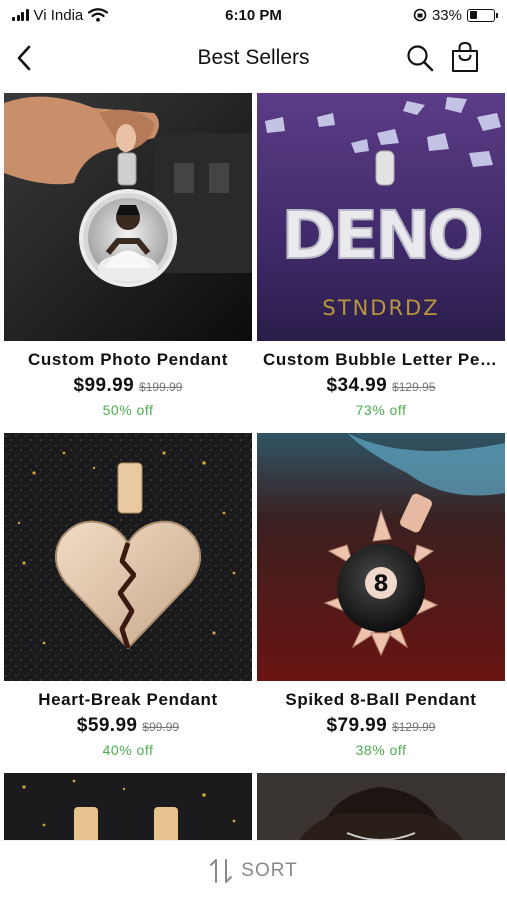 This screenshot has height=900, width=507. Describe the element at coordinates (357, 385) in the screenshot. I see `product-price: $34.99` at that location.